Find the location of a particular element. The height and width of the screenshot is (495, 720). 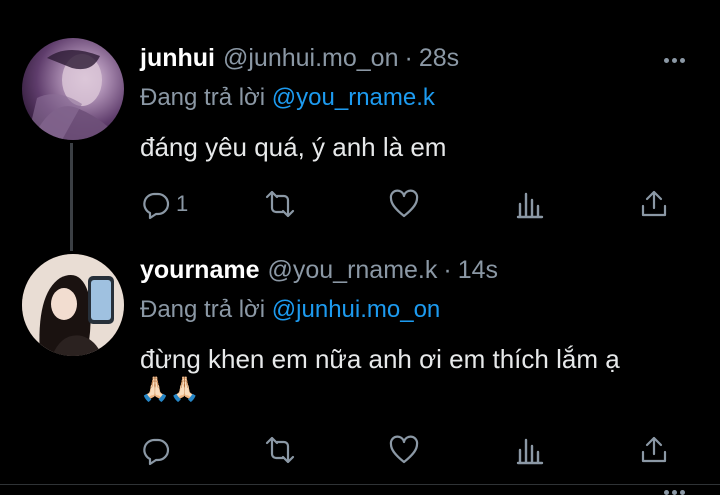

tweet-2-action-bar is located at coordinates (360, 450).